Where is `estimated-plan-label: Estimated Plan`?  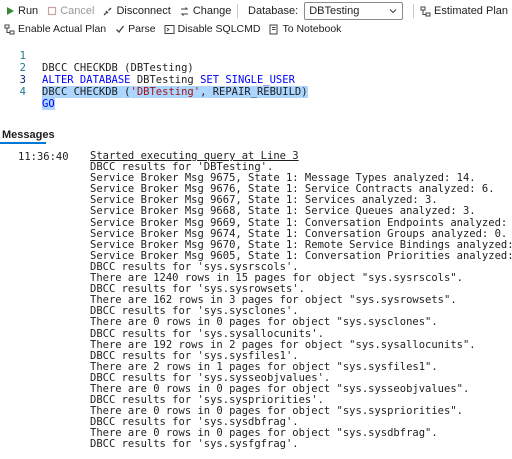 estimated-plan-label: Estimated Plan is located at coordinates (471, 11).